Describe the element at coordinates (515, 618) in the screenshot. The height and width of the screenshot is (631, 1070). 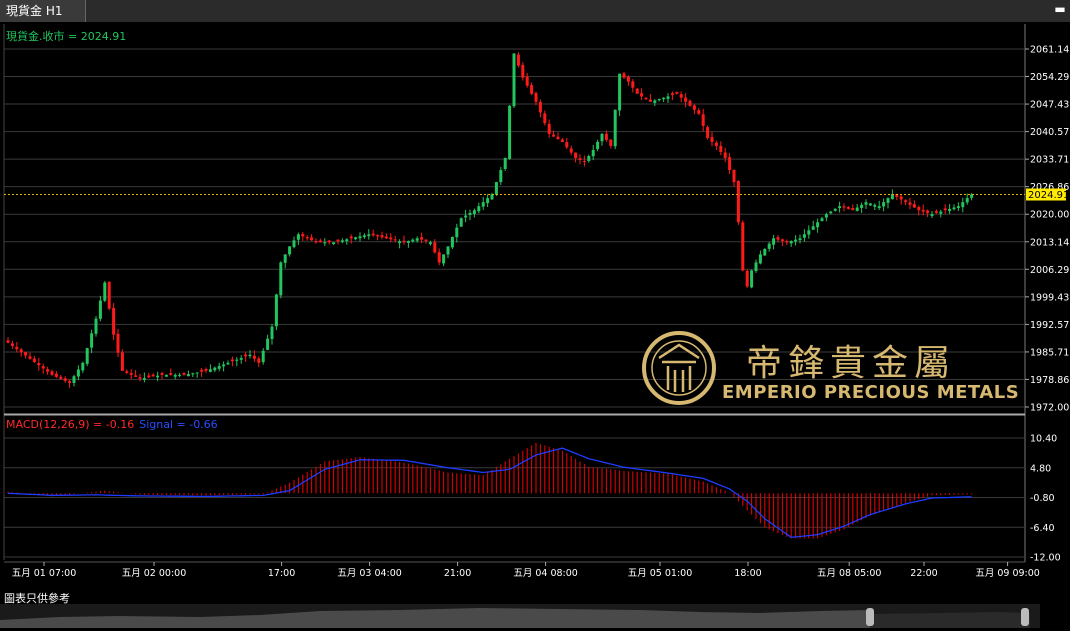
I see `overview-strip` at that location.